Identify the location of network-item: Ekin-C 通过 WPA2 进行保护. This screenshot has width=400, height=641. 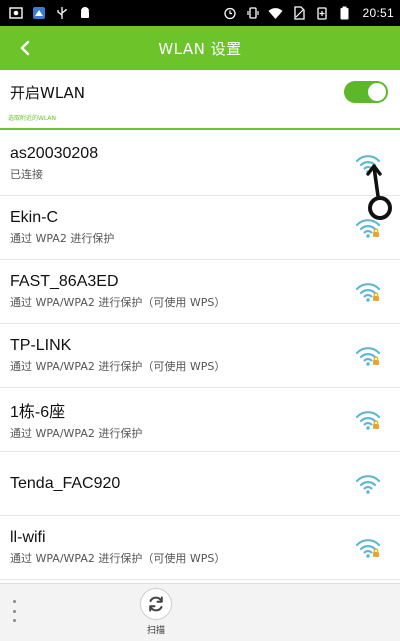
(200, 228).